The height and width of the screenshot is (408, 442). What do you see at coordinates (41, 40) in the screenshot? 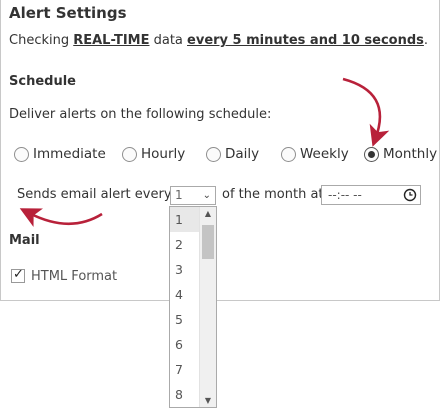
I see `checking-prefix: Checking` at bounding box center [41, 40].